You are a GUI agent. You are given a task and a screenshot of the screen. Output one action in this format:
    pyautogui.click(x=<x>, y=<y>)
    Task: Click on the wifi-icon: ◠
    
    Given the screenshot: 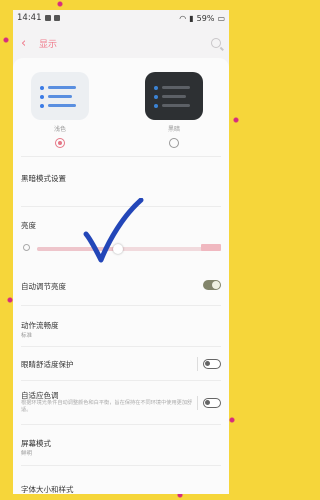 What is the action you would take?
    pyautogui.click(x=183, y=18)
    